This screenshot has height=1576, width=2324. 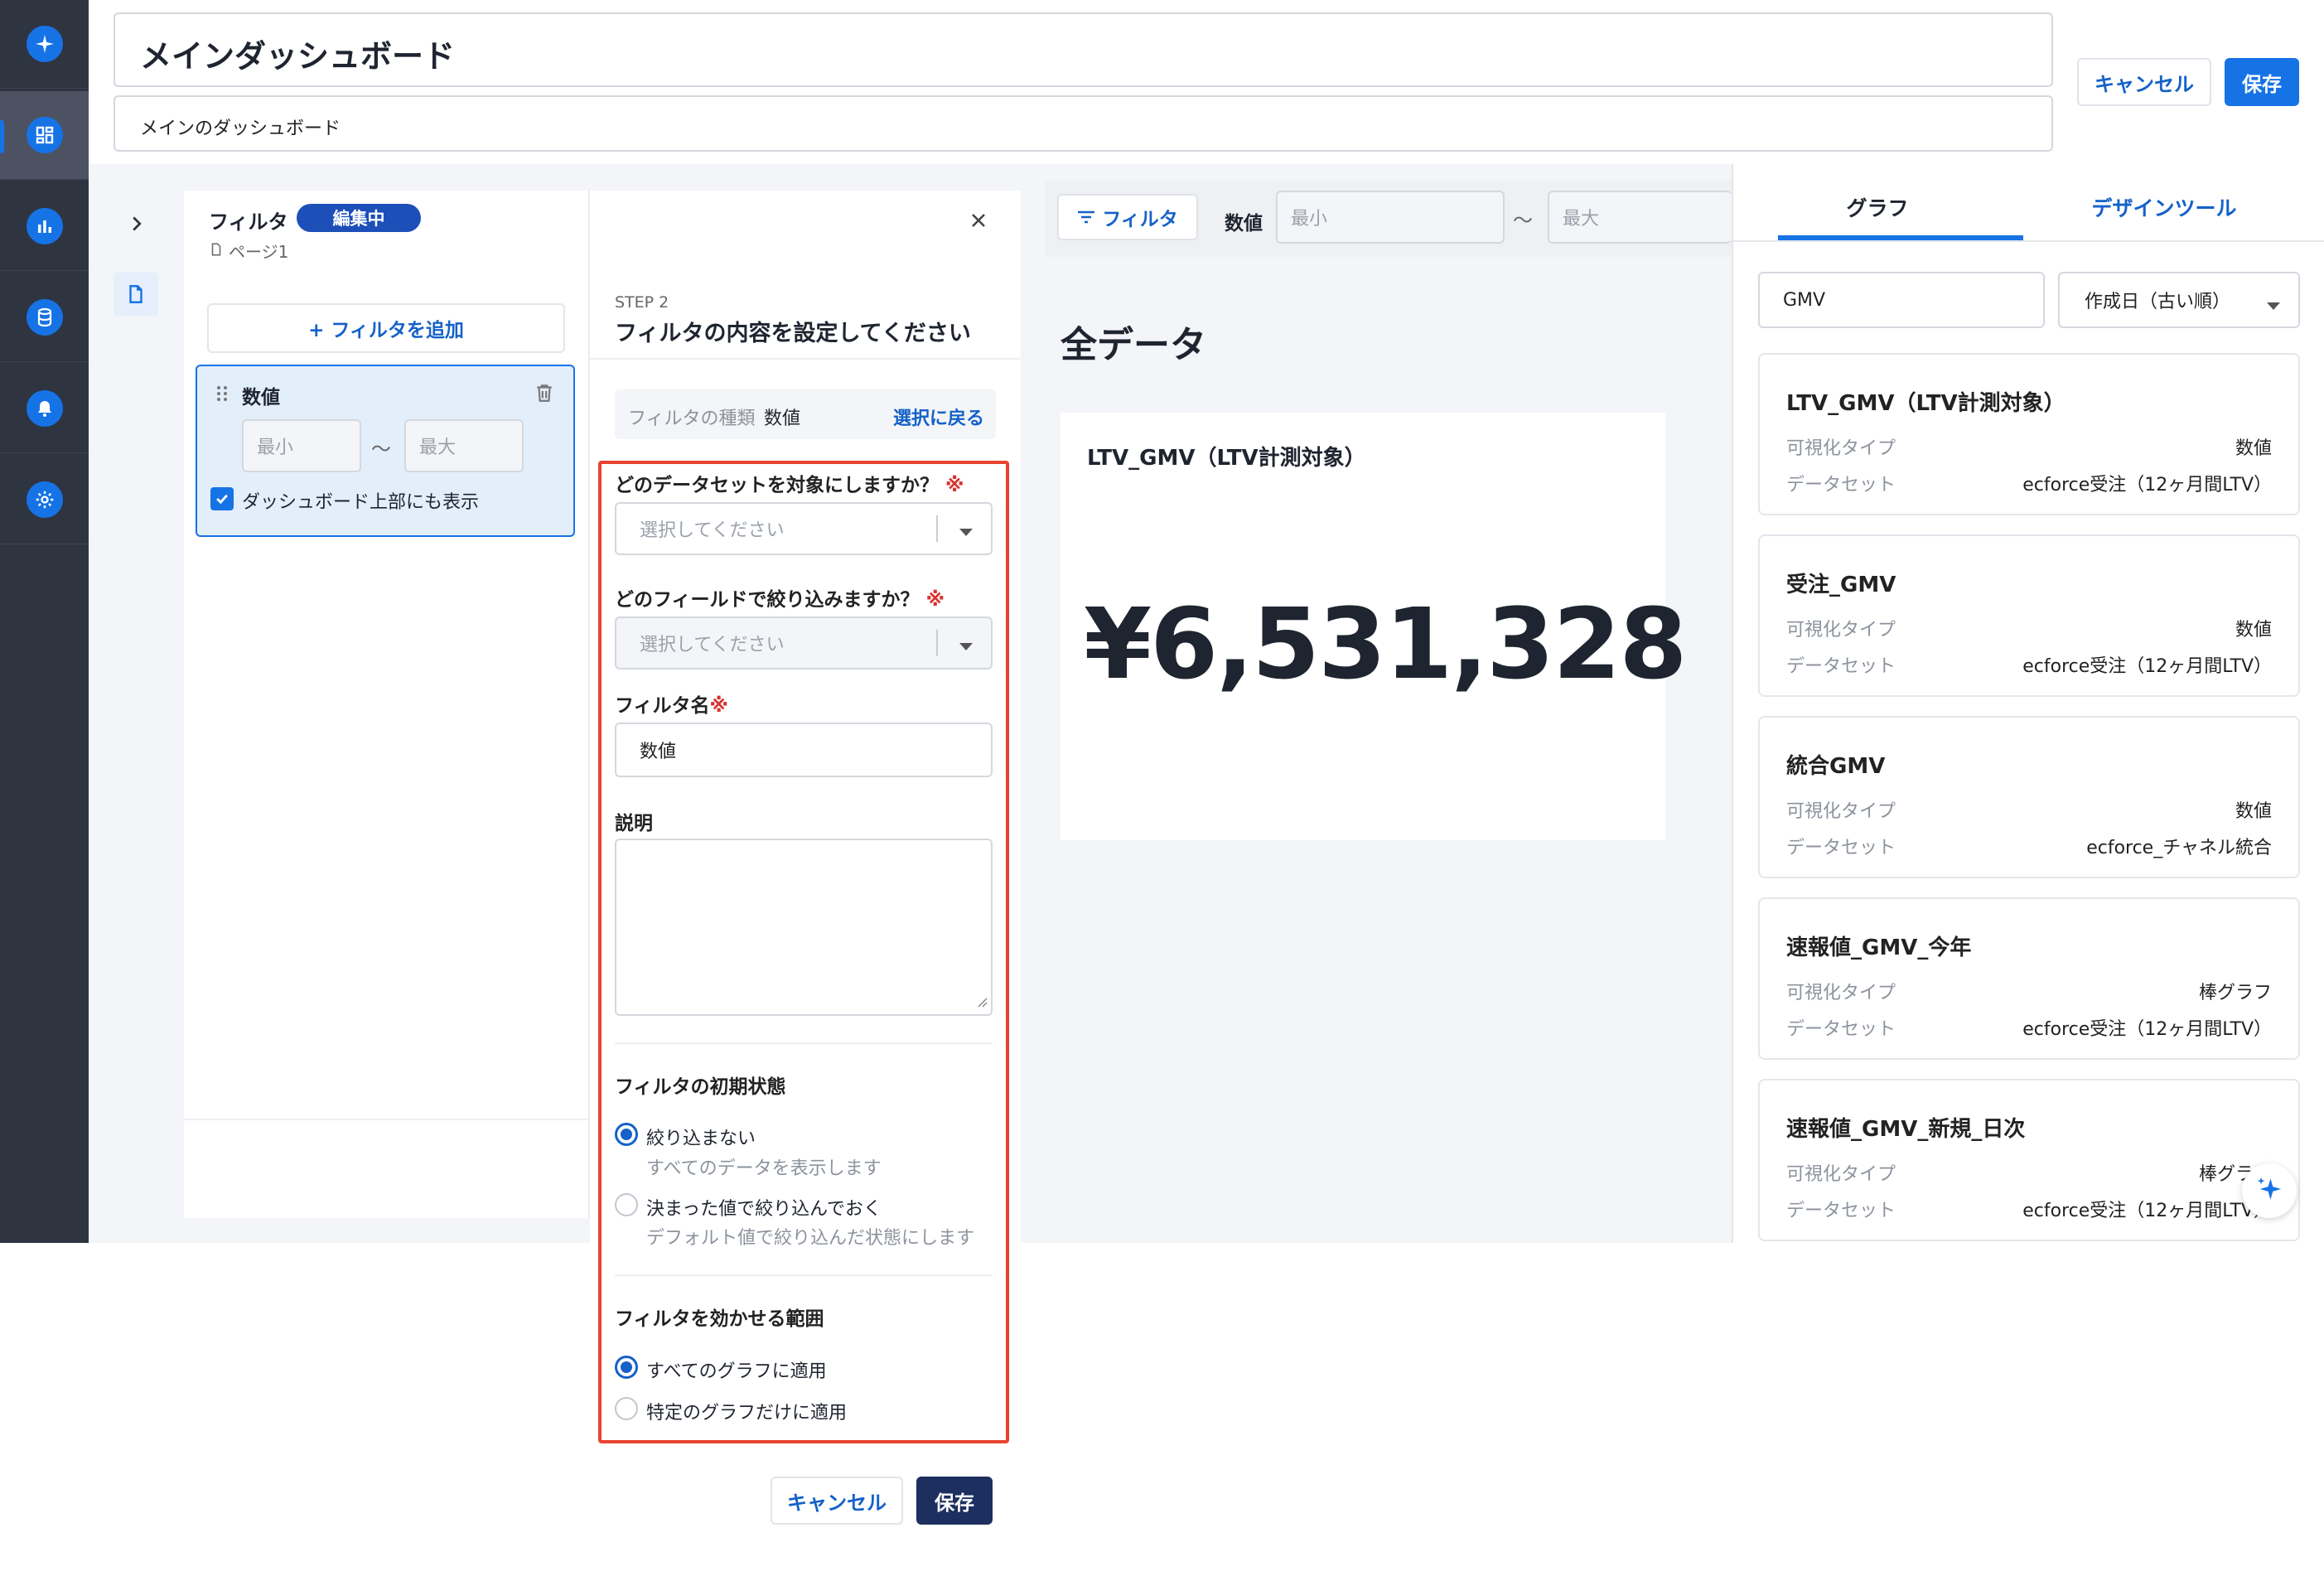 I want to click on scope-all-radio, so click(x=626, y=1367).